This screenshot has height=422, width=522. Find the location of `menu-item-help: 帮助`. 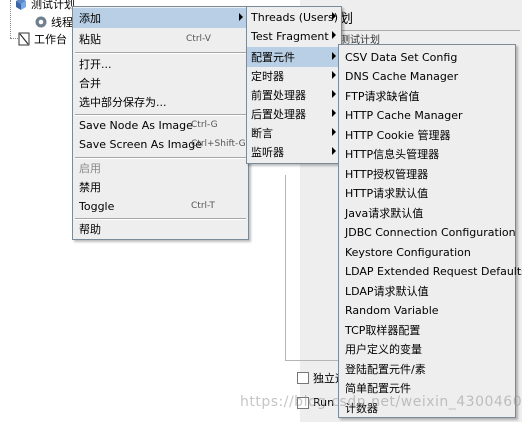

menu-item-help: 帮助 is located at coordinates (160, 229).